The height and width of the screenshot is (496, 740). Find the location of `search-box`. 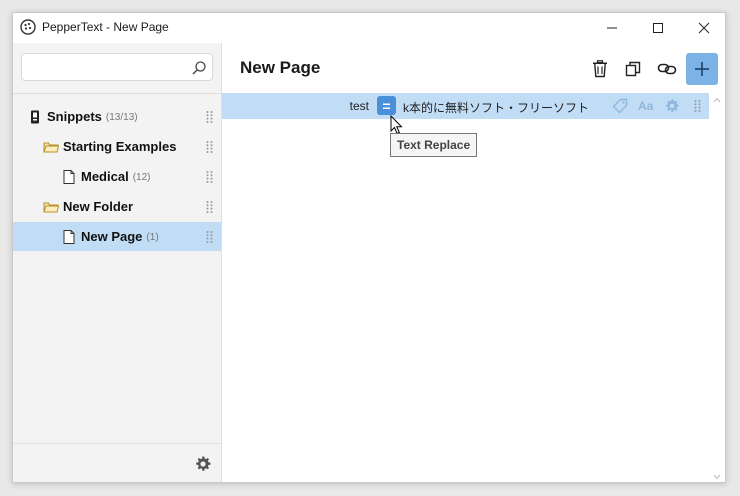

search-box is located at coordinates (117, 67).